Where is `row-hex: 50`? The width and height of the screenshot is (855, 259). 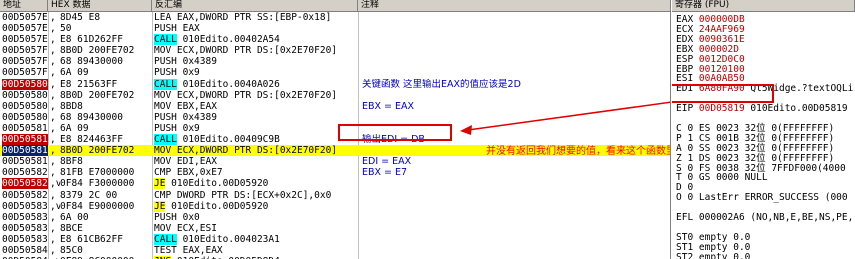 row-hex: 50 is located at coordinates (66, 29).